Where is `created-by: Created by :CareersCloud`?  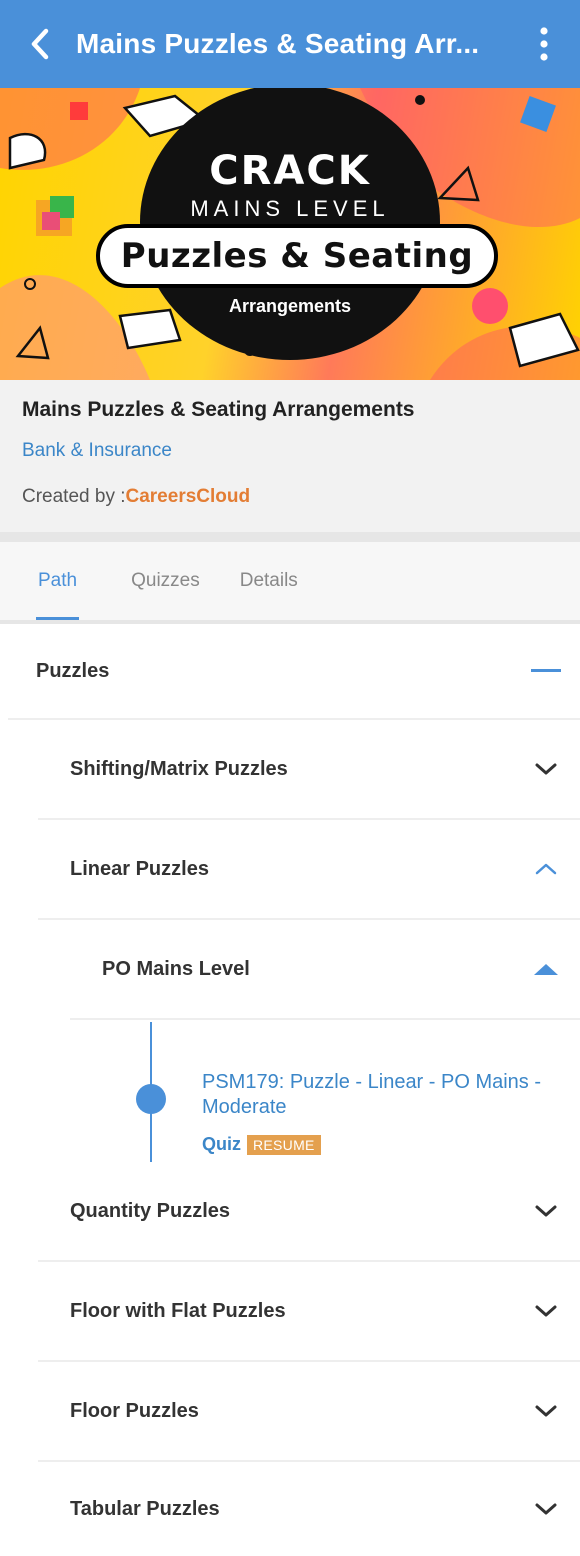
created-by: Created by :CareersCloud is located at coordinates (136, 497).